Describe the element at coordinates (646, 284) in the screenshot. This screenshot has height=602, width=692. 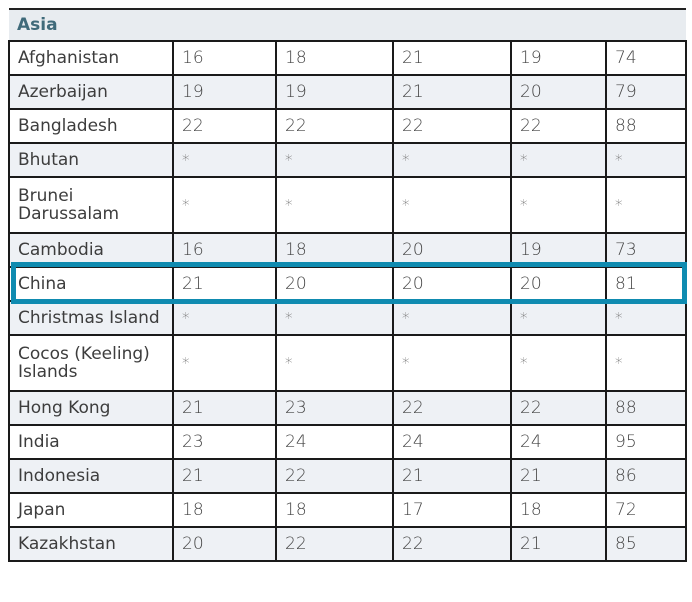
I see `value-cell: 81` at that location.